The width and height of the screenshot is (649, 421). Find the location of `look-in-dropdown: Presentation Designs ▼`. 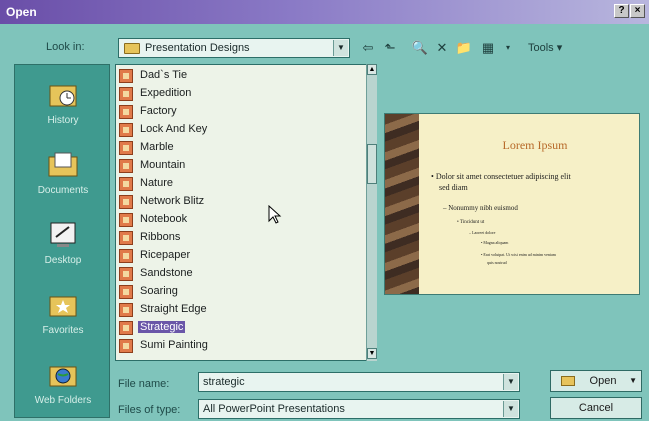

look-in-dropdown: Presentation Designs ▼ is located at coordinates (234, 48).